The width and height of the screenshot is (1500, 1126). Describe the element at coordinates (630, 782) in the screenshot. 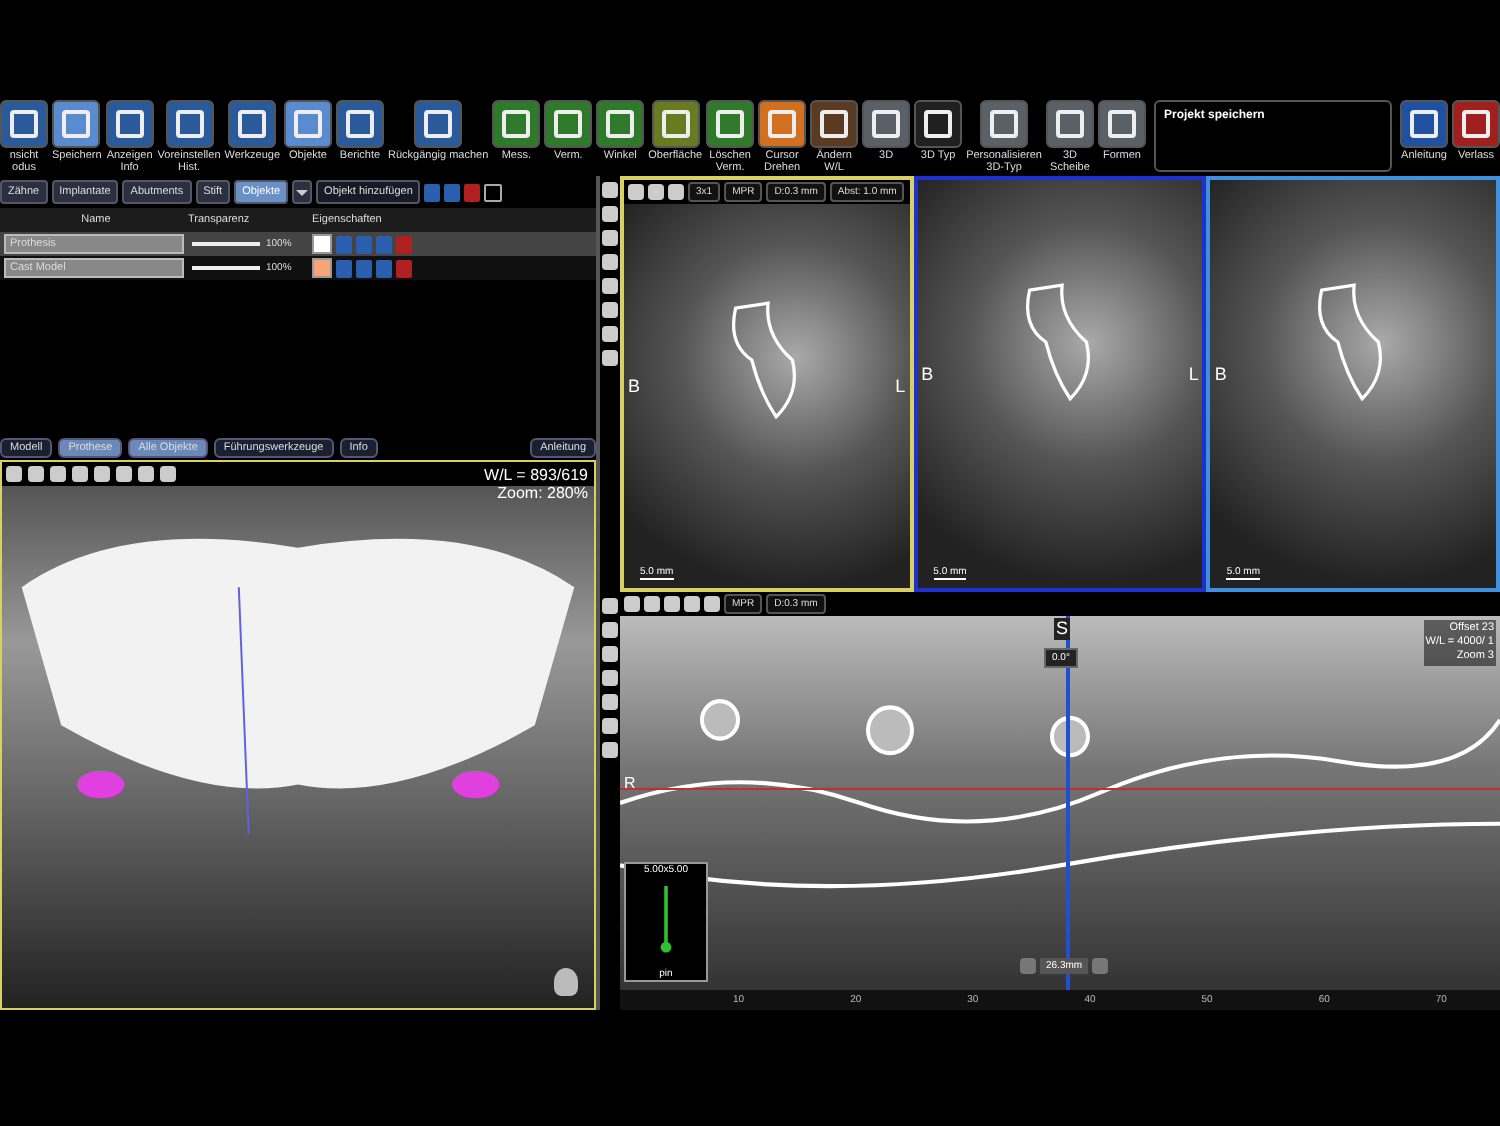

I see `orientation-label: R` at that location.